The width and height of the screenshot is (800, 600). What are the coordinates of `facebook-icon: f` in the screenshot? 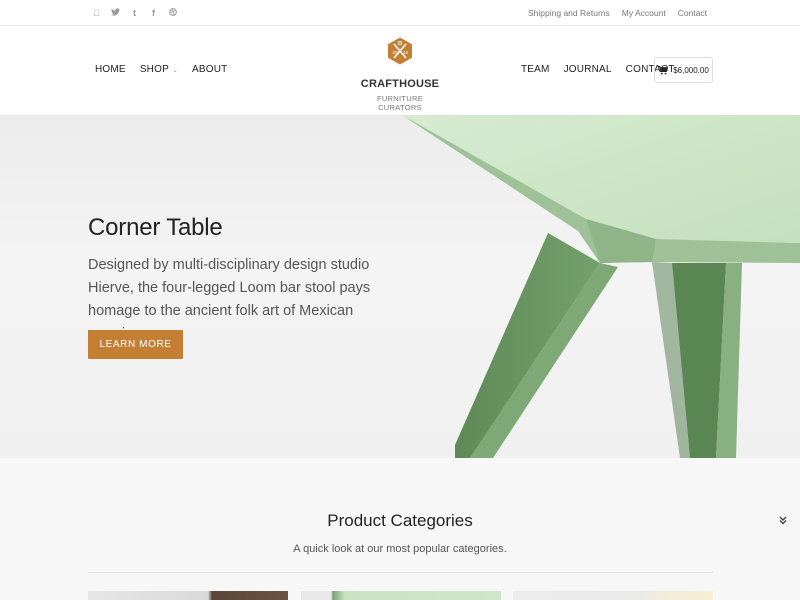 It's located at (153, 13).